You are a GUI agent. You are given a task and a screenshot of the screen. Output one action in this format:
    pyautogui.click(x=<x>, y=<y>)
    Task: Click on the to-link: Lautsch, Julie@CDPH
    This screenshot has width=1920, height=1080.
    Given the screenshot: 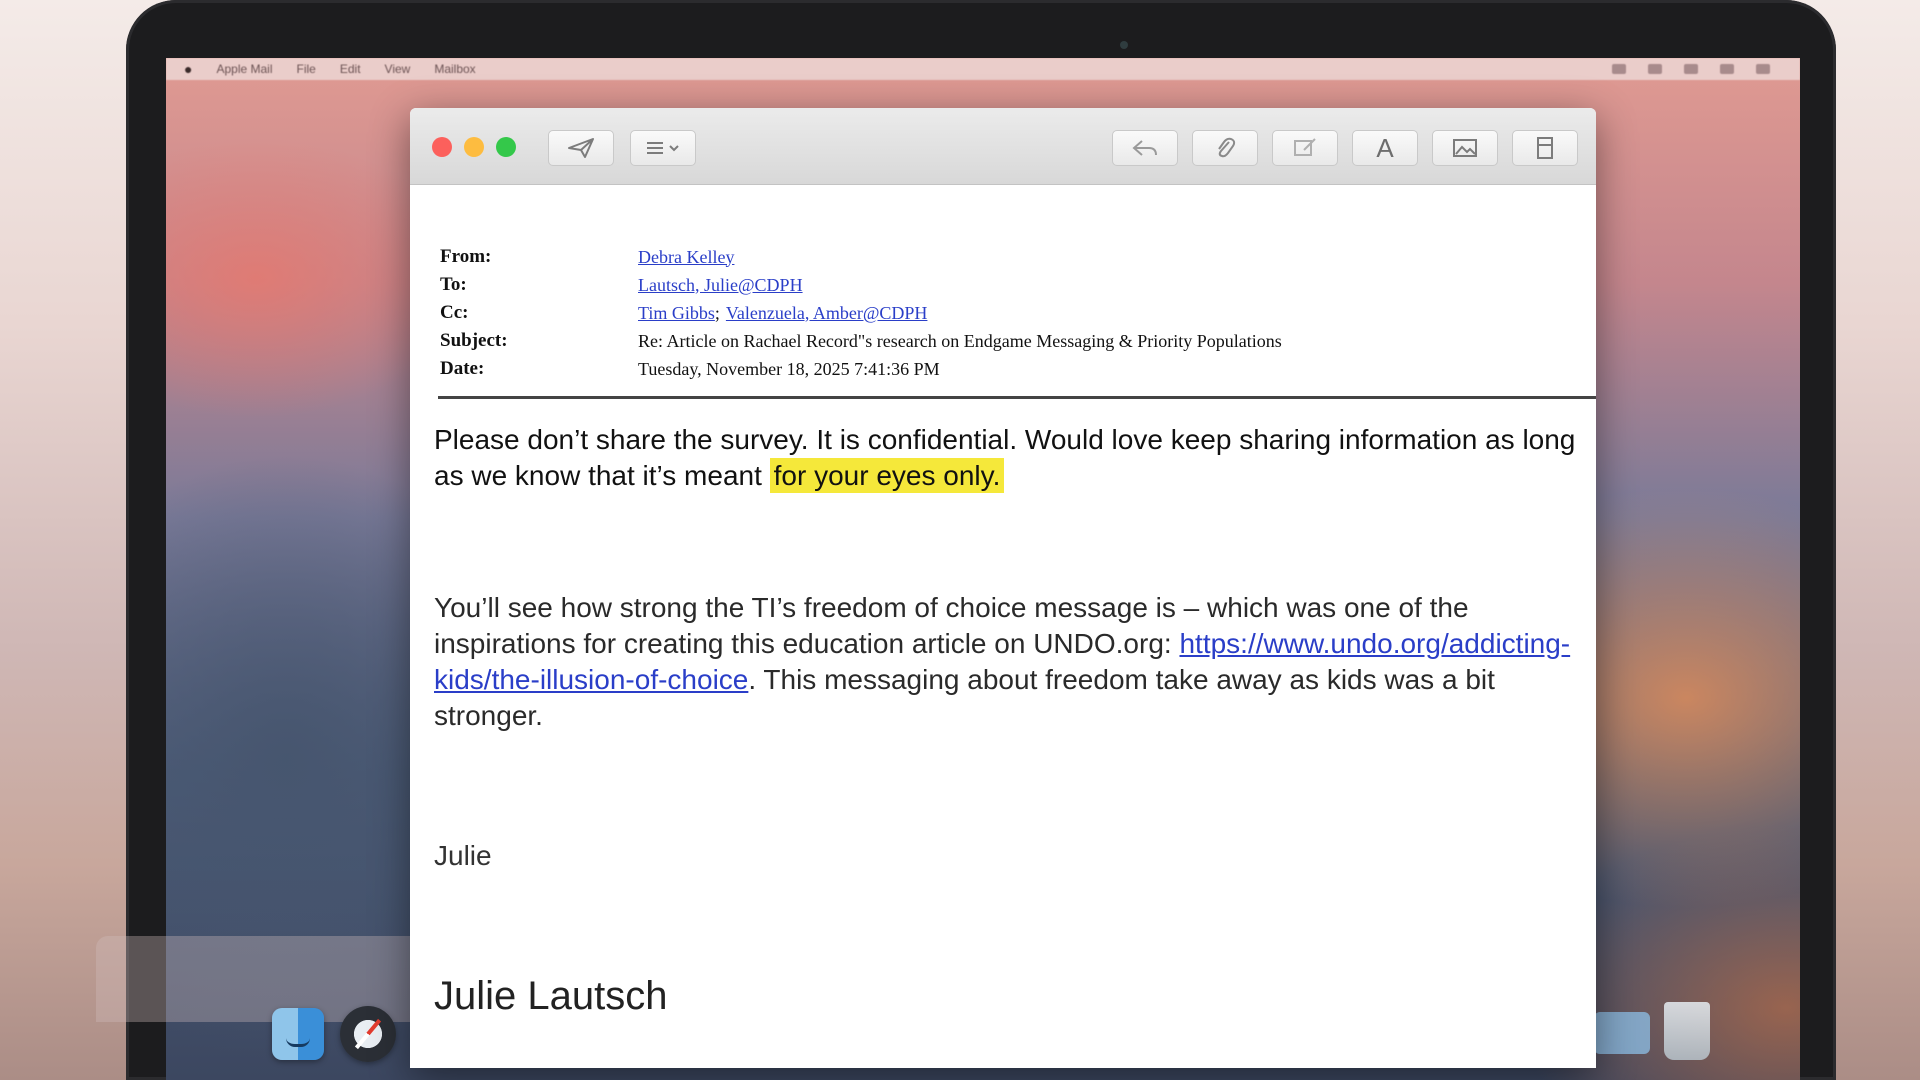 What is the action you would take?
    pyautogui.click(x=720, y=285)
    